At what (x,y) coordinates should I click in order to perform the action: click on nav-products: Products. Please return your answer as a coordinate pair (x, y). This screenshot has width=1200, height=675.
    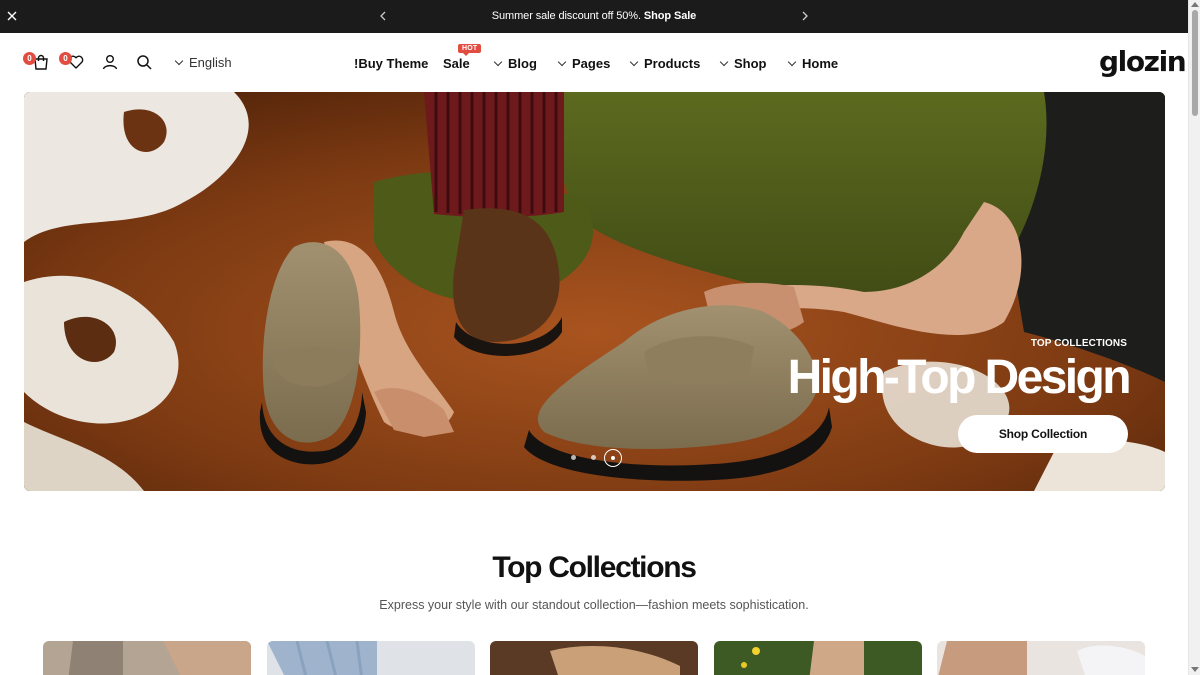
    Looking at the image, I should click on (665, 63).